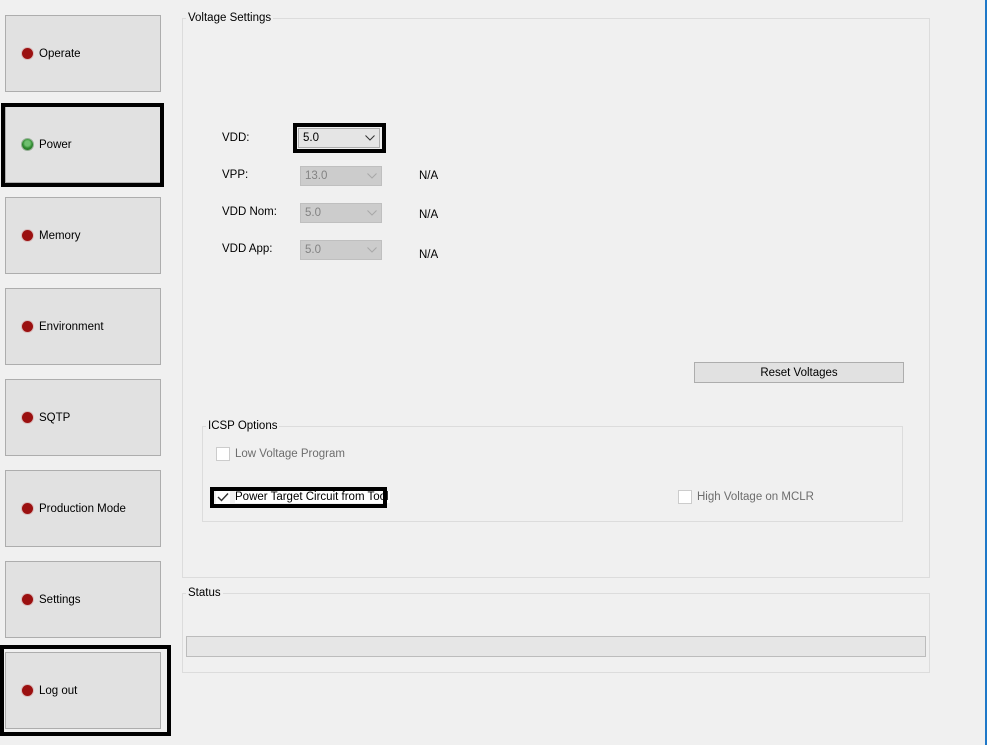 The image size is (987, 745). Describe the element at coordinates (755, 497) in the screenshot. I see `checkbox-label: High Voltage on MCLR` at that location.